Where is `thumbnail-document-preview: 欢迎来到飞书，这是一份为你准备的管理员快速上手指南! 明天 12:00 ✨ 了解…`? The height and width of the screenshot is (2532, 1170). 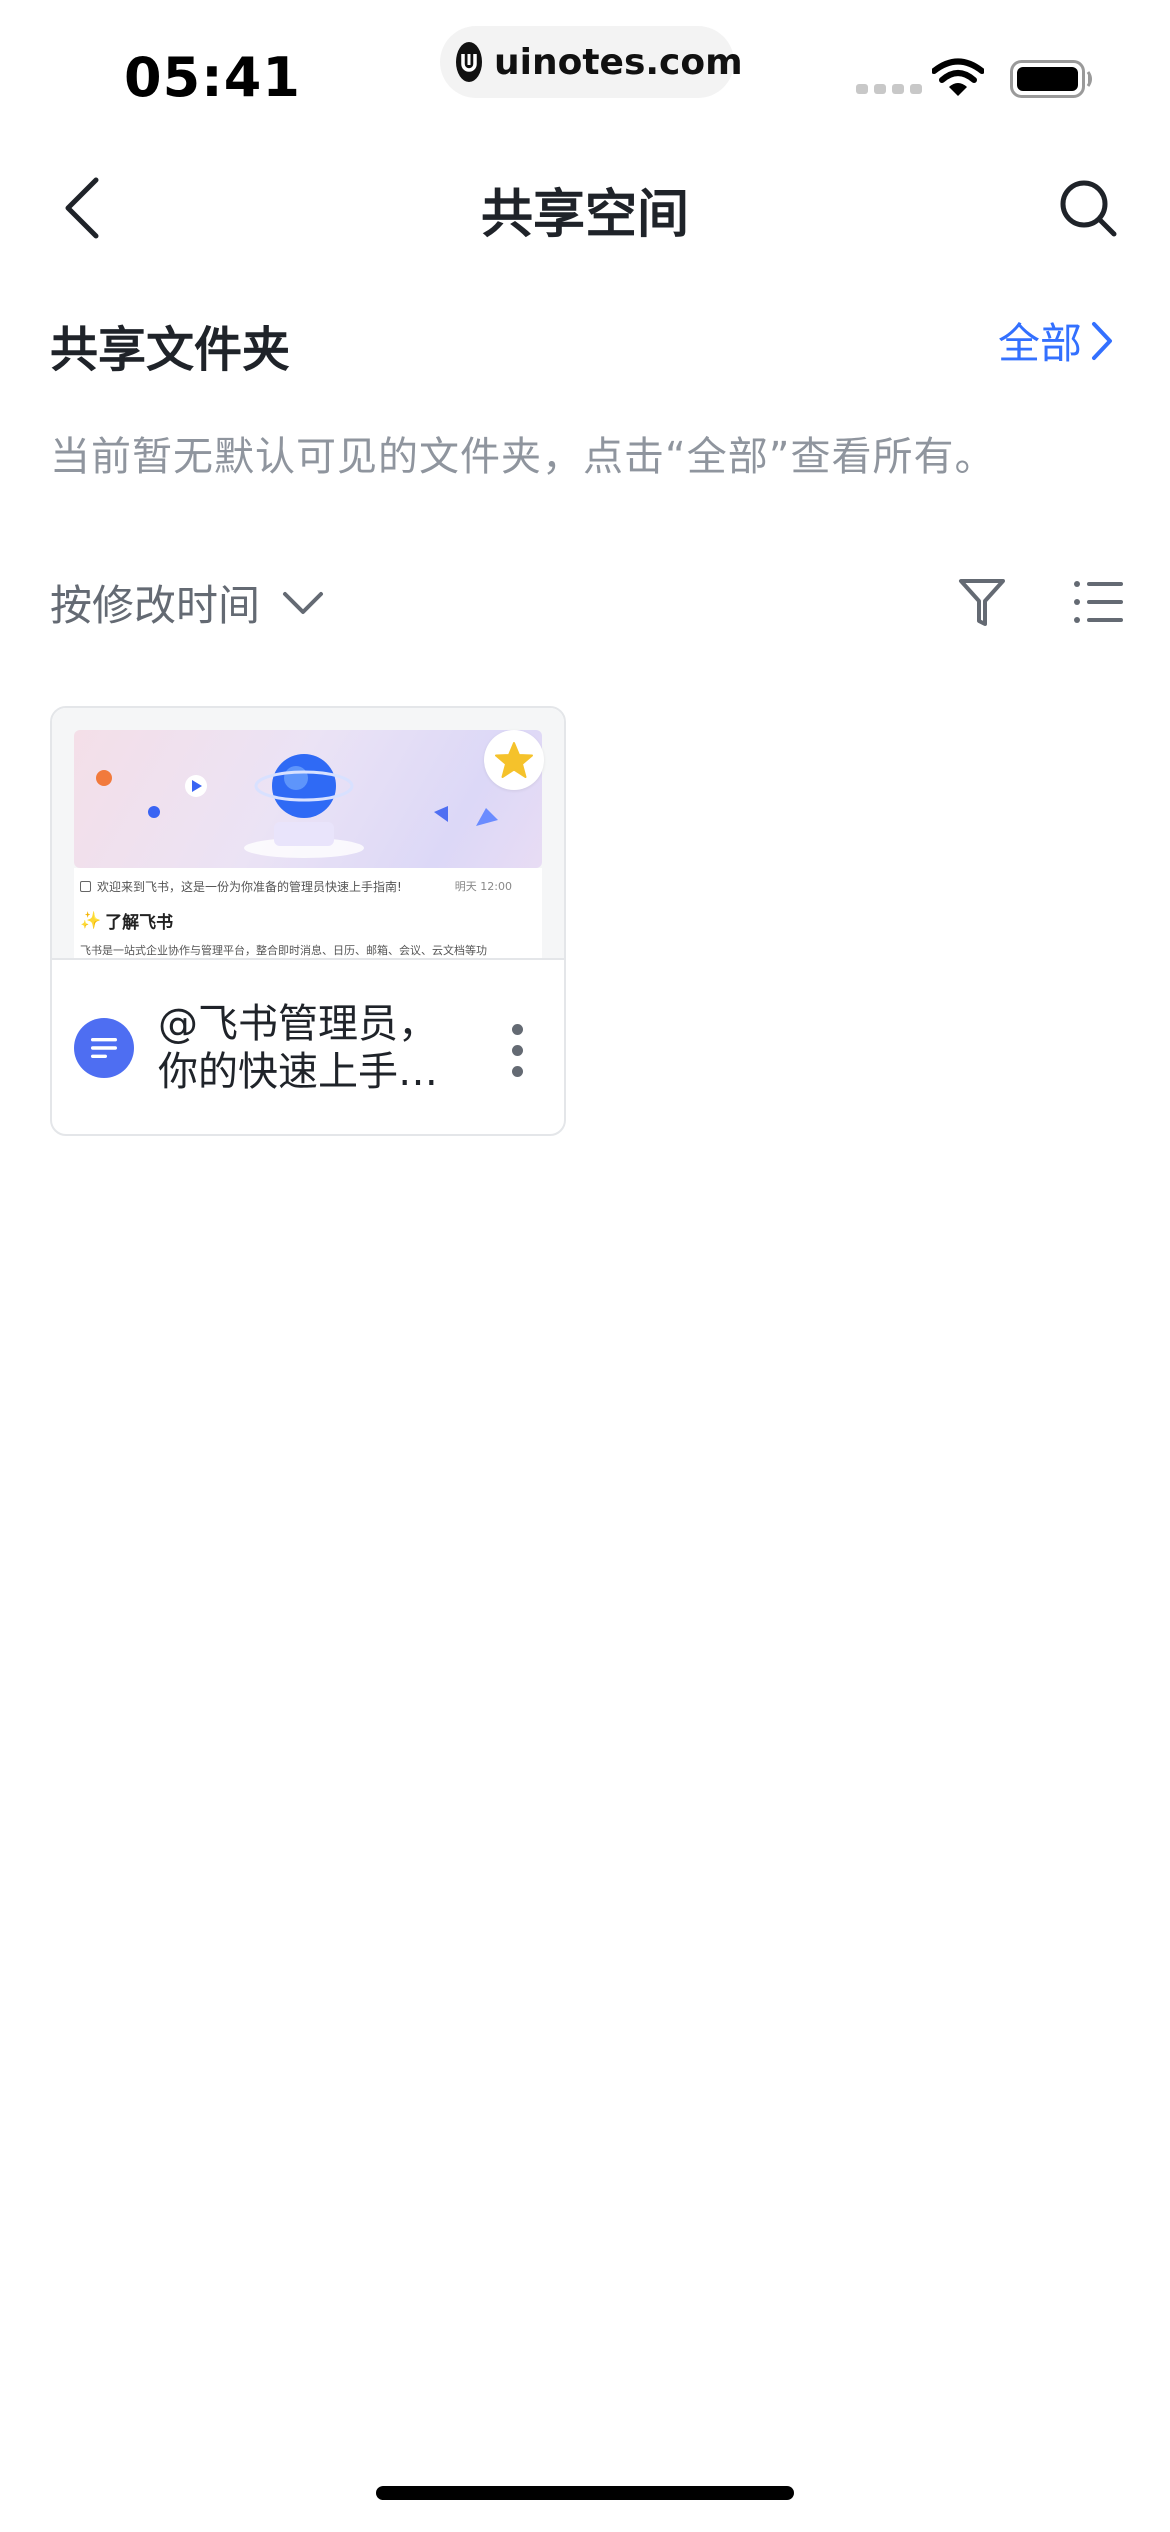 thumbnail-document-preview: 欢迎来到飞书，这是一份为你准备的管理员快速上手指南! 明天 12:00 ✨ 了解… is located at coordinates (308, 913).